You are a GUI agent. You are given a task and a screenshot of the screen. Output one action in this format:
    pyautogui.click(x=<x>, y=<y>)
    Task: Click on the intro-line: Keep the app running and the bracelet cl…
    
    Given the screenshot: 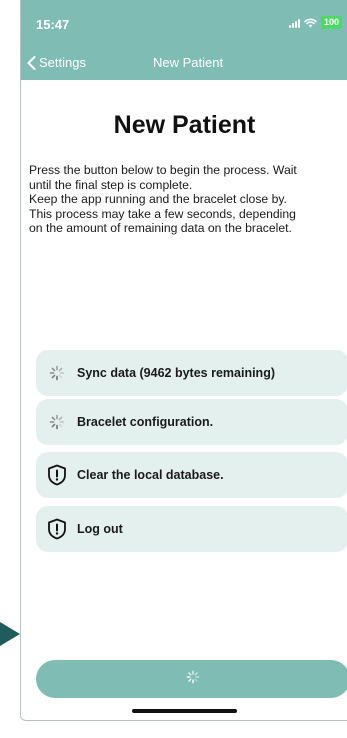 What is the action you would take?
    pyautogui.click(x=158, y=199)
    